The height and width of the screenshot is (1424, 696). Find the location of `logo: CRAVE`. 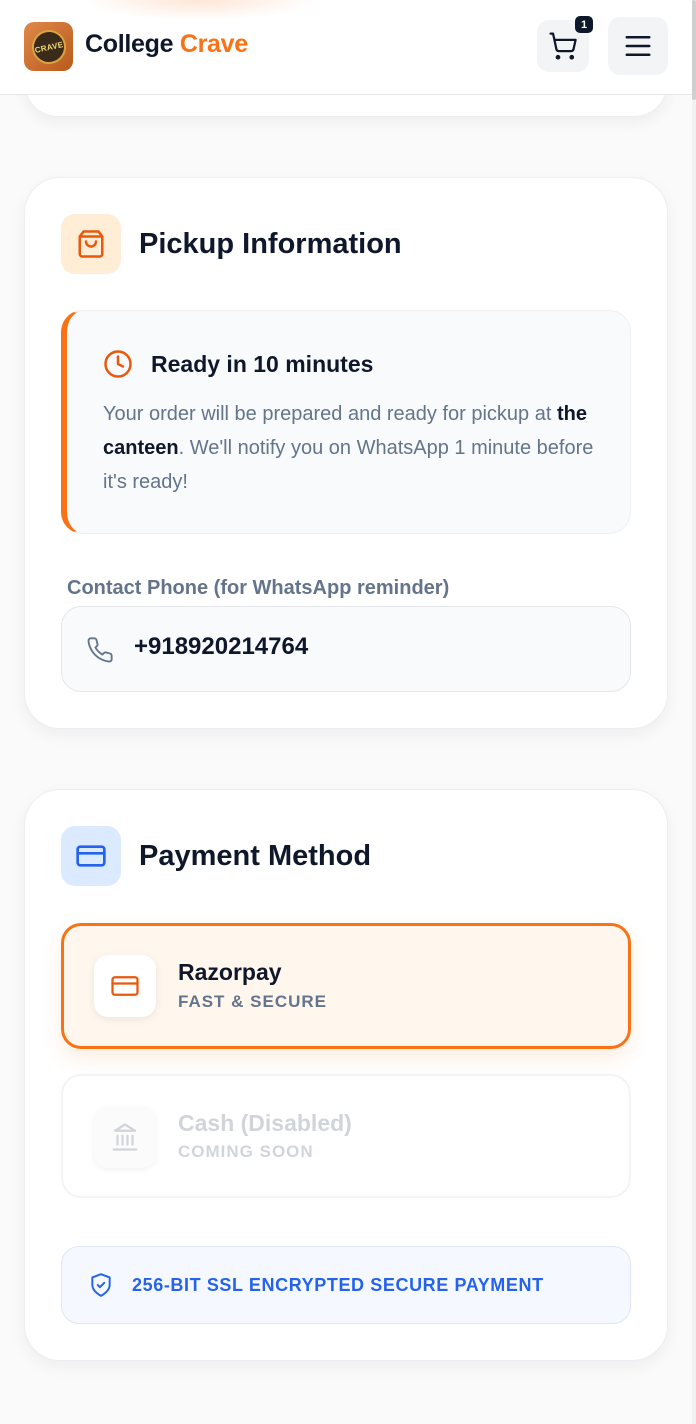

logo: CRAVE is located at coordinates (48, 46).